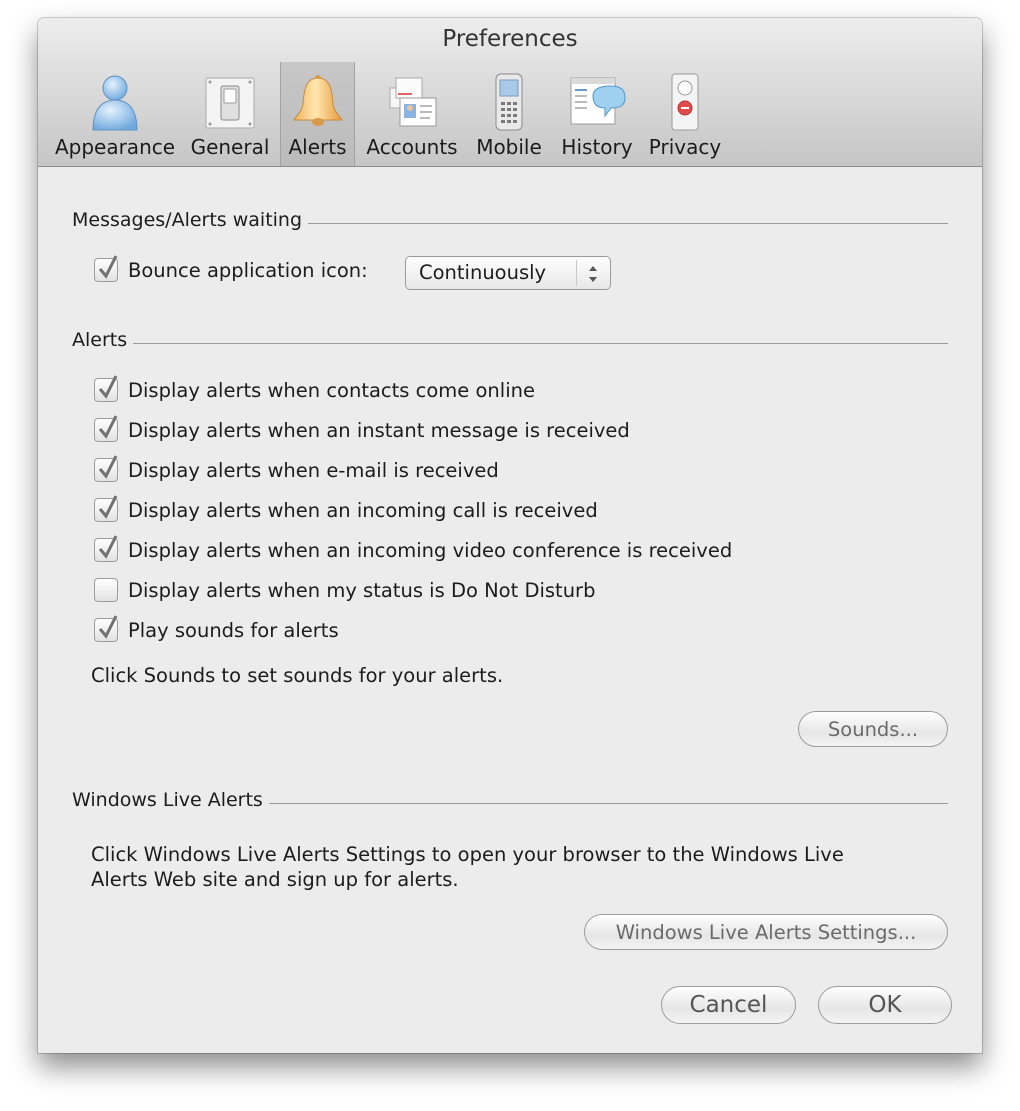  Describe the element at coordinates (509, 102) in the screenshot. I see `phone-icon` at that location.